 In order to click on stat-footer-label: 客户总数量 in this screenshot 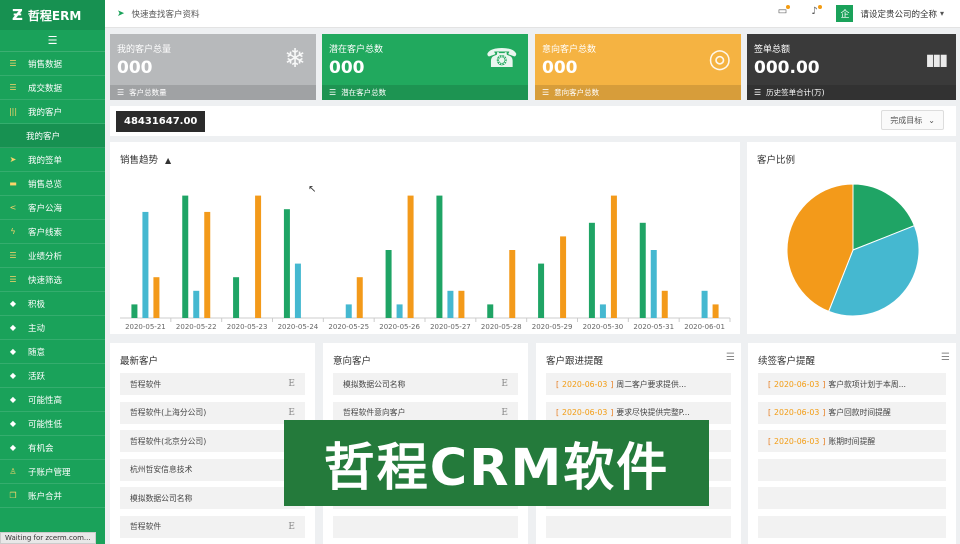, I will do `click(148, 92)`.